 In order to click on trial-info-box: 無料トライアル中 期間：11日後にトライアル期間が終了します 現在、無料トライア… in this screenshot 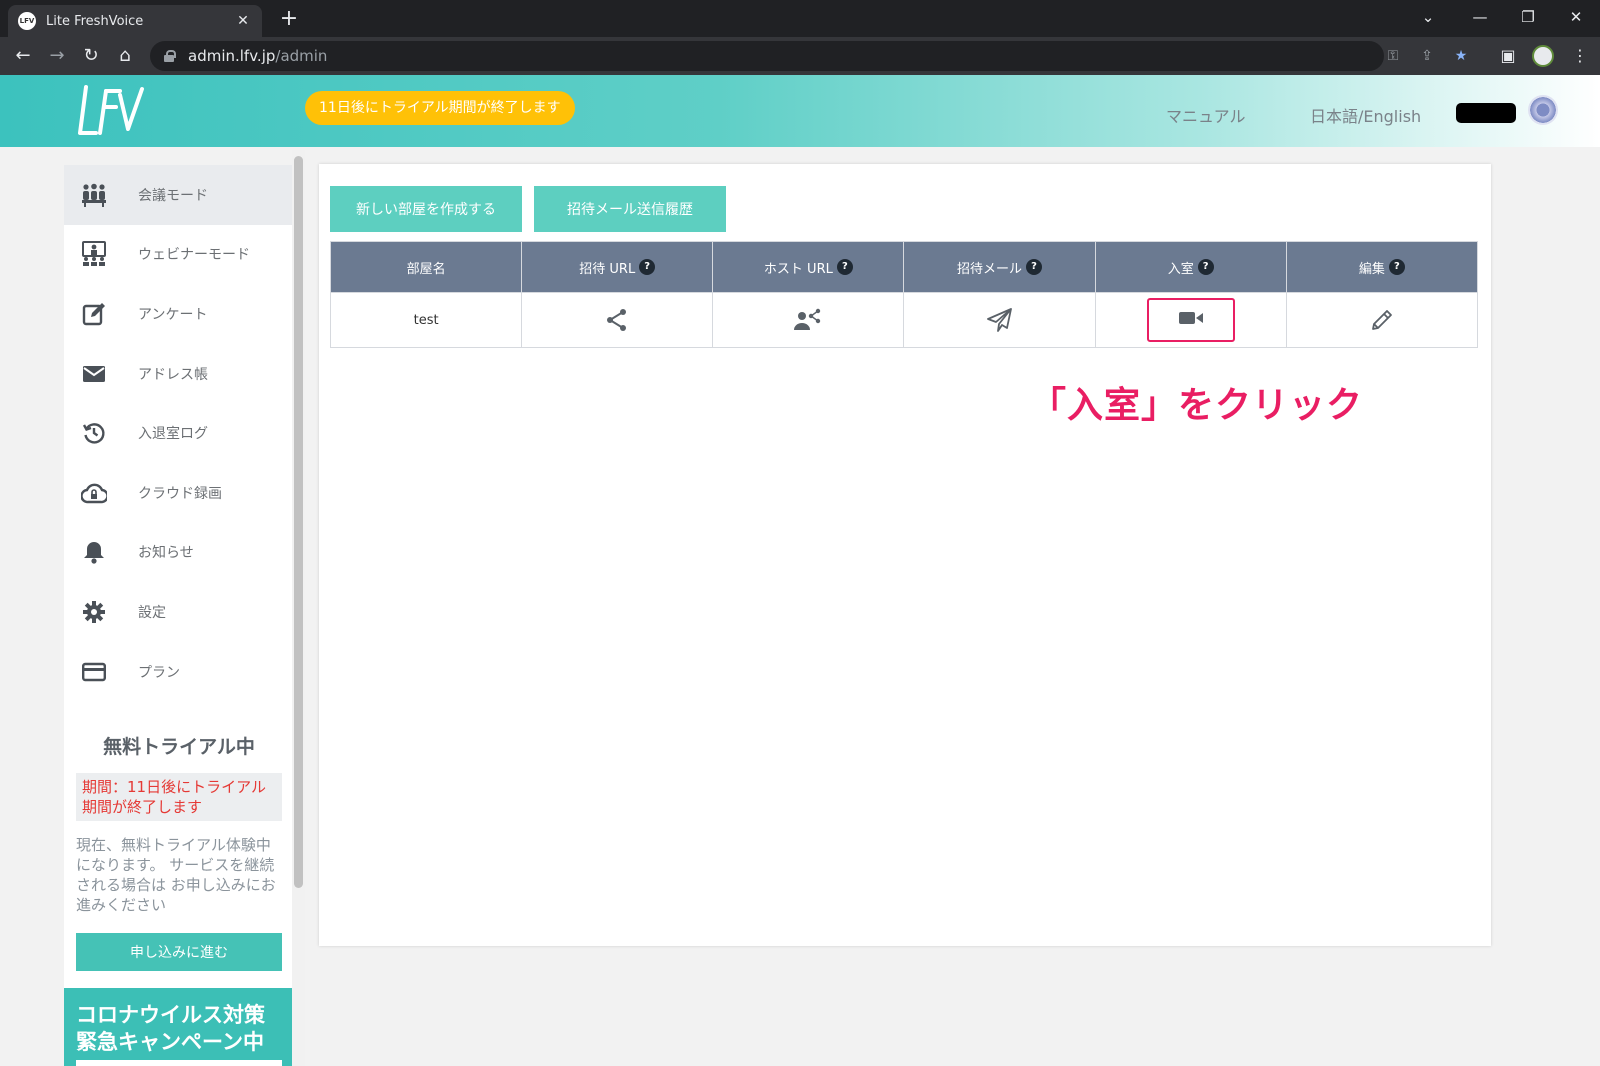, I will do `click(179, 836)`.